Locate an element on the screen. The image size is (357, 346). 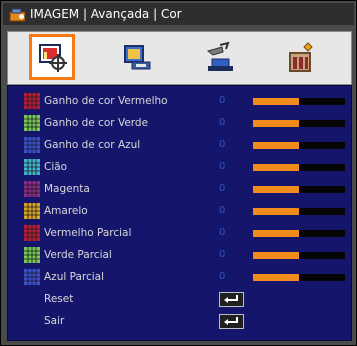
setup-settings-icon is located at coordinates (218, 61).